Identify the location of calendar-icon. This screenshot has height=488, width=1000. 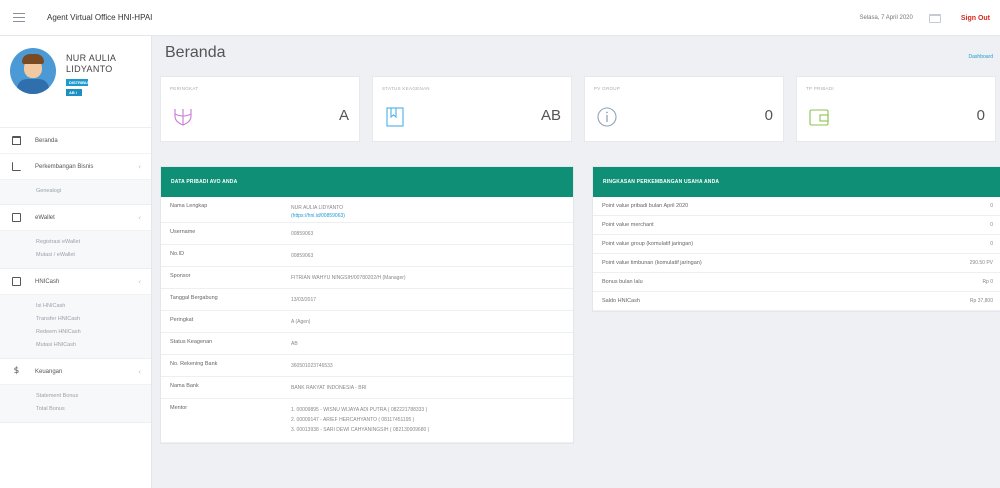
(934, 18).